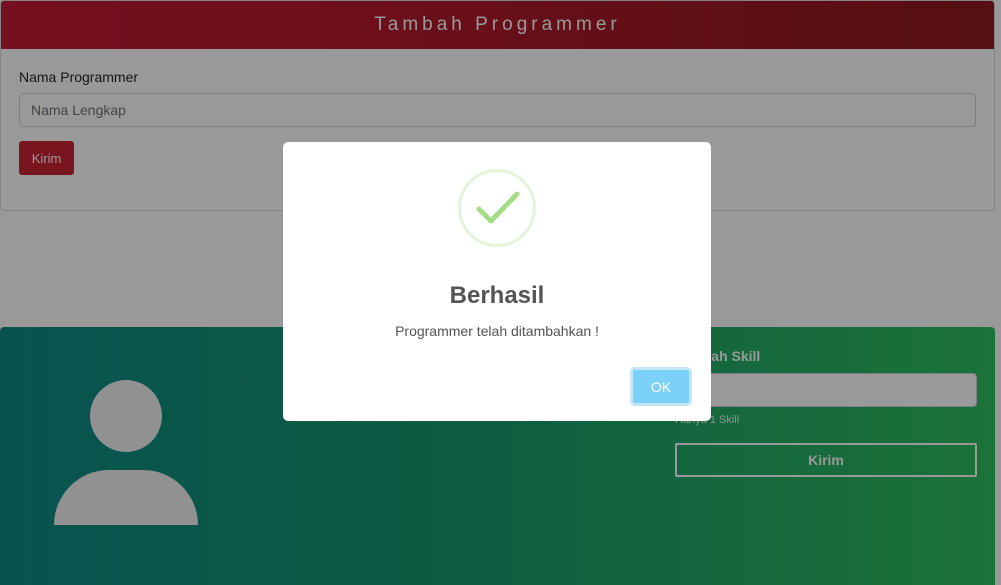  What do you see at coordinates (661, 386) in the screenshot?
I see `ok-button: OK` at bounding box center [661, 386].